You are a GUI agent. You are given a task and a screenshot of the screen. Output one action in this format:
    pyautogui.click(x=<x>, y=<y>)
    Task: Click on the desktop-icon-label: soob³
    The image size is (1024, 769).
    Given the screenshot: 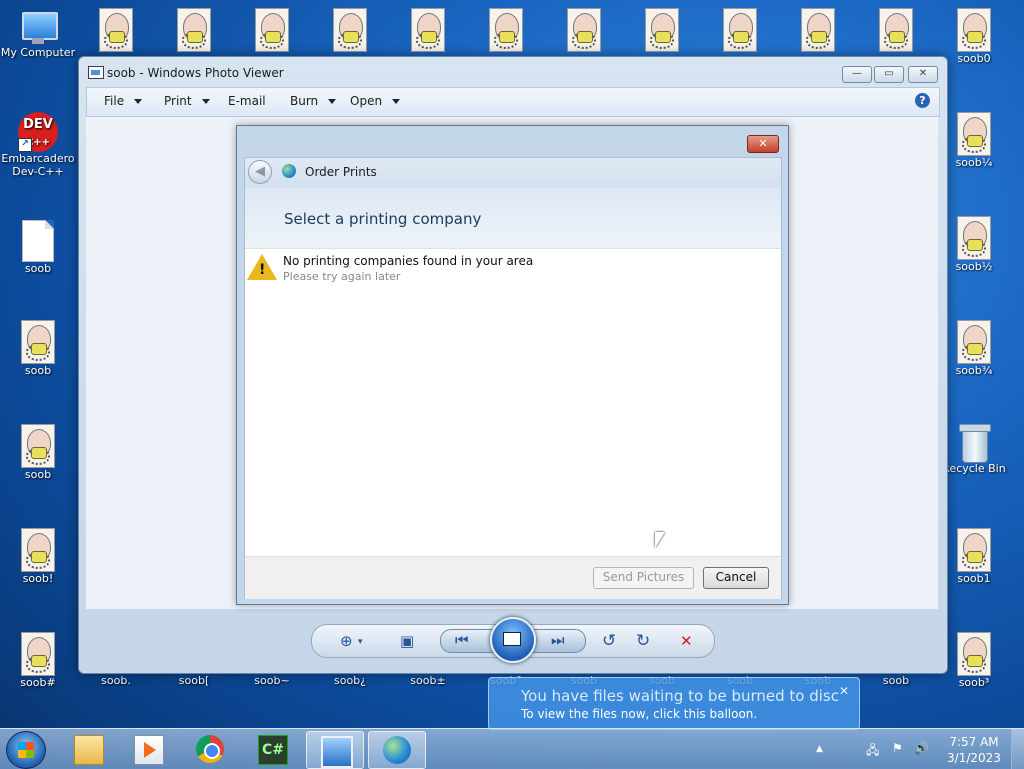 What is the action you would take?
    pyautogui.click(x=974, y=682)
    